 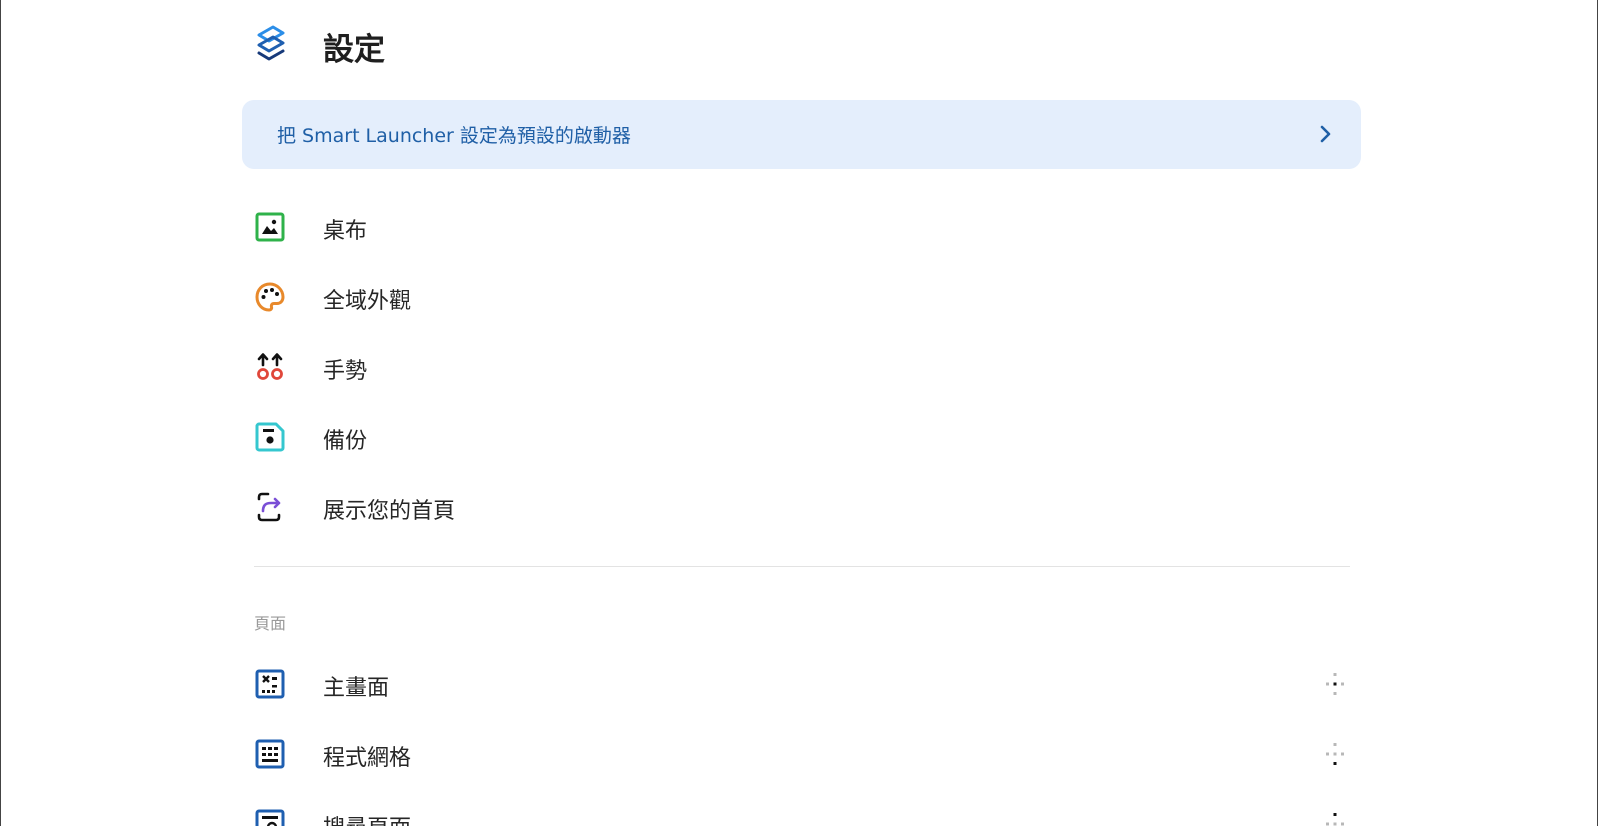 I want to click on home-screen-icon, so click(x=270, y=684).